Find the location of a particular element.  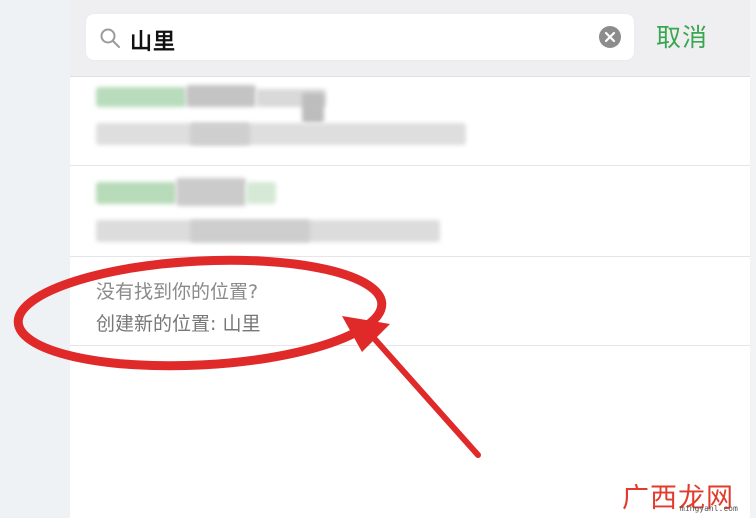

watermark-url: mingyanl.com is located at coordinates (709, 508).